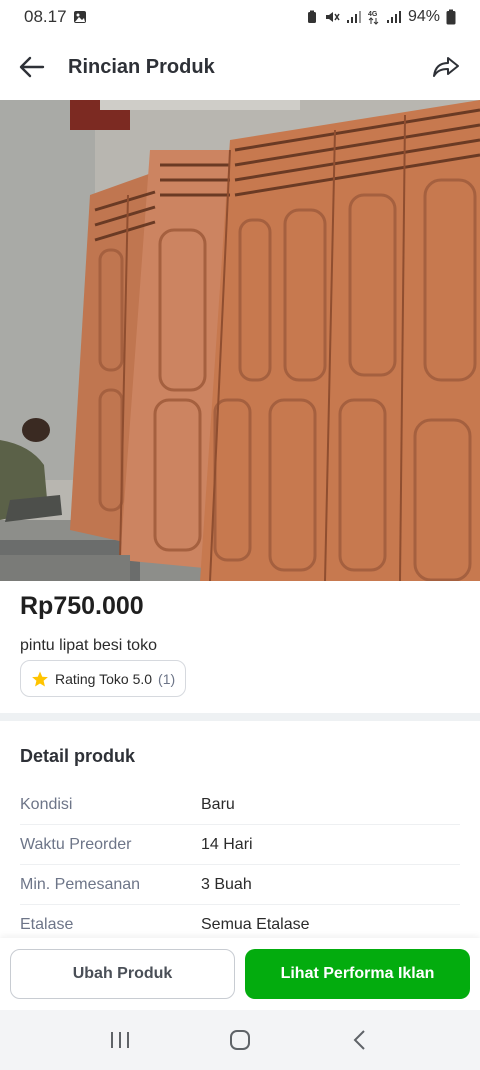  Describe the element at coordinates (255, 925) in the screenshot. I see `detail-value: Semua Etalase` at that location.